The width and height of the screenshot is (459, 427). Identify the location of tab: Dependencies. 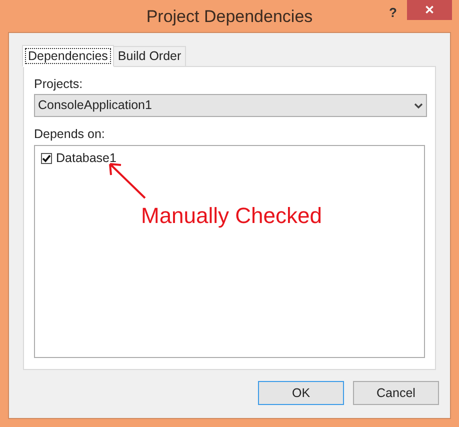
(68, 56).